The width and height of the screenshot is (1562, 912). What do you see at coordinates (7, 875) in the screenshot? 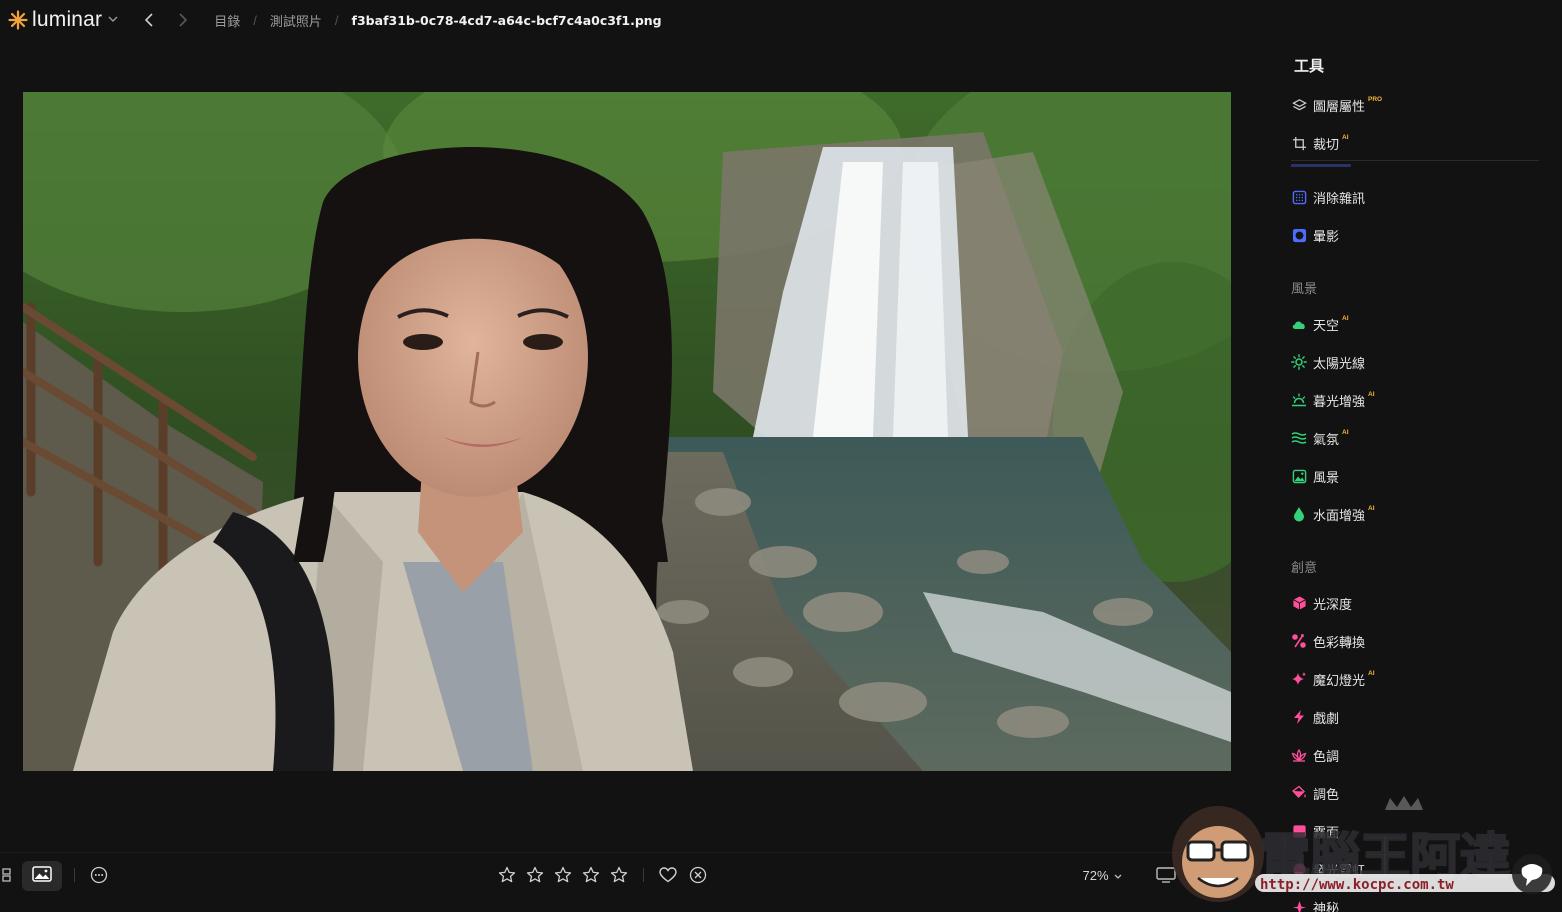
I see `grid-view-icon` at bounding box center [7, 875].